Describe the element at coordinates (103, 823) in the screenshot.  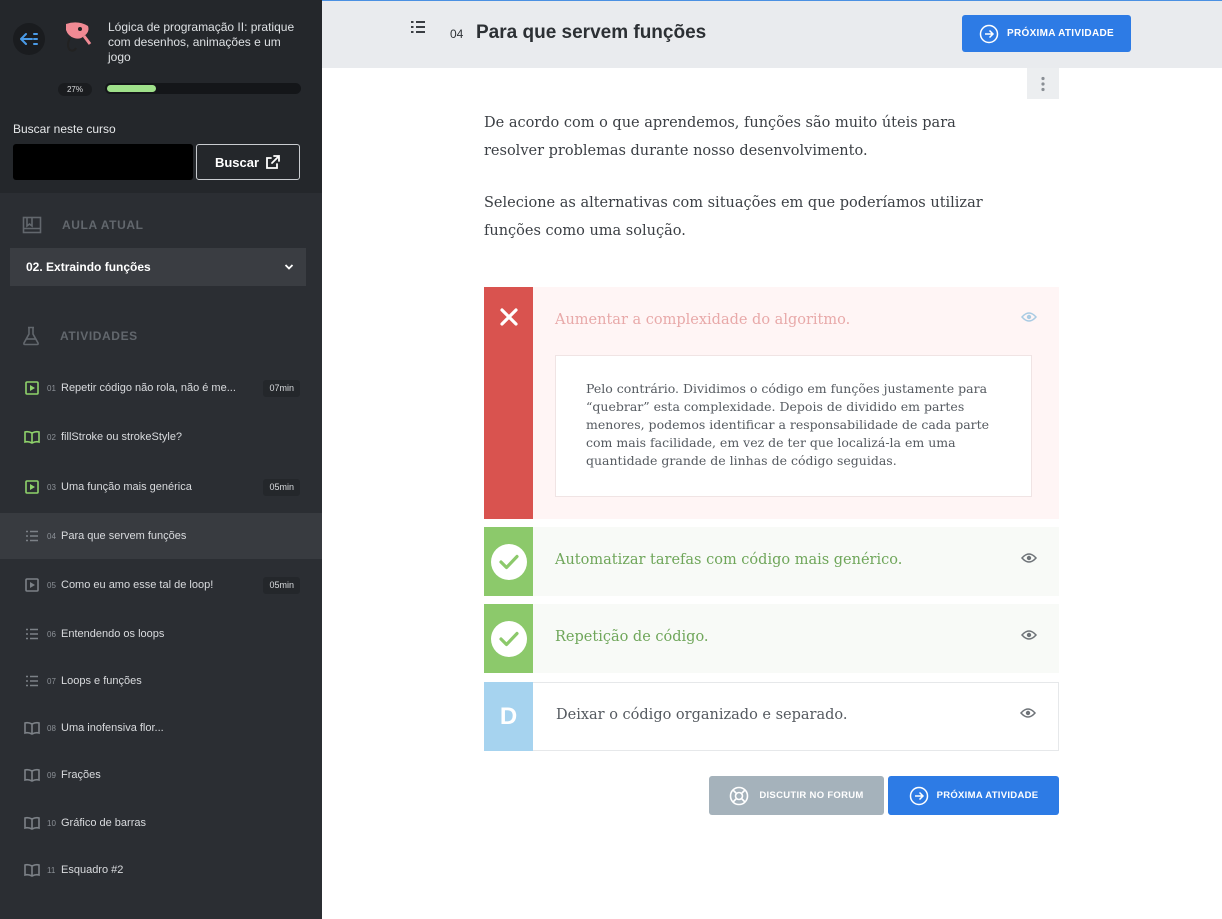
I see `activity-title: Gráfico de barras` at that location.